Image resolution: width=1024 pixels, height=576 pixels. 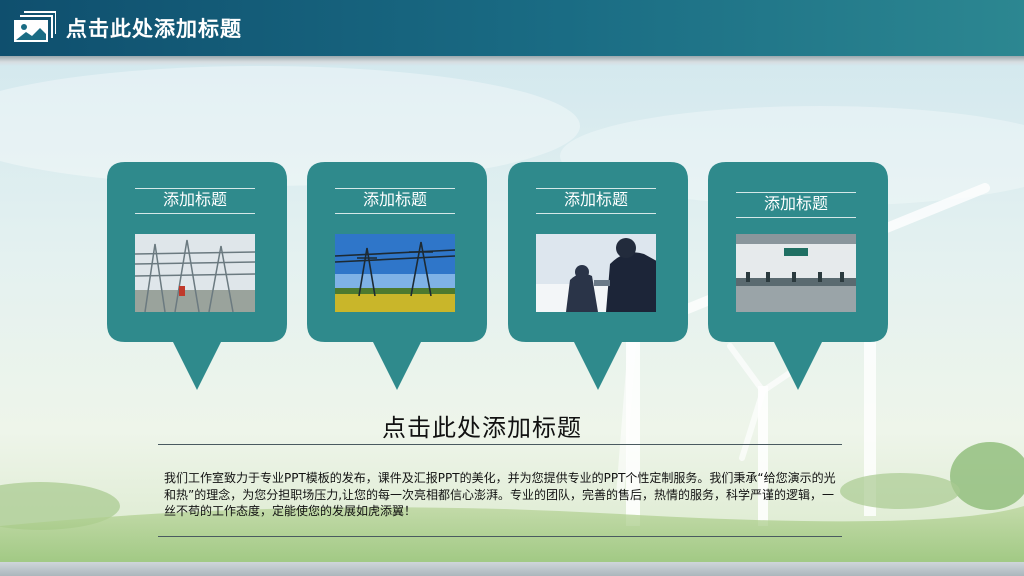 What do you see at coordinates (482, 428) in the screenshot?
I see `section-title: 点击此处添加标题` at bounding box center [482, 428].